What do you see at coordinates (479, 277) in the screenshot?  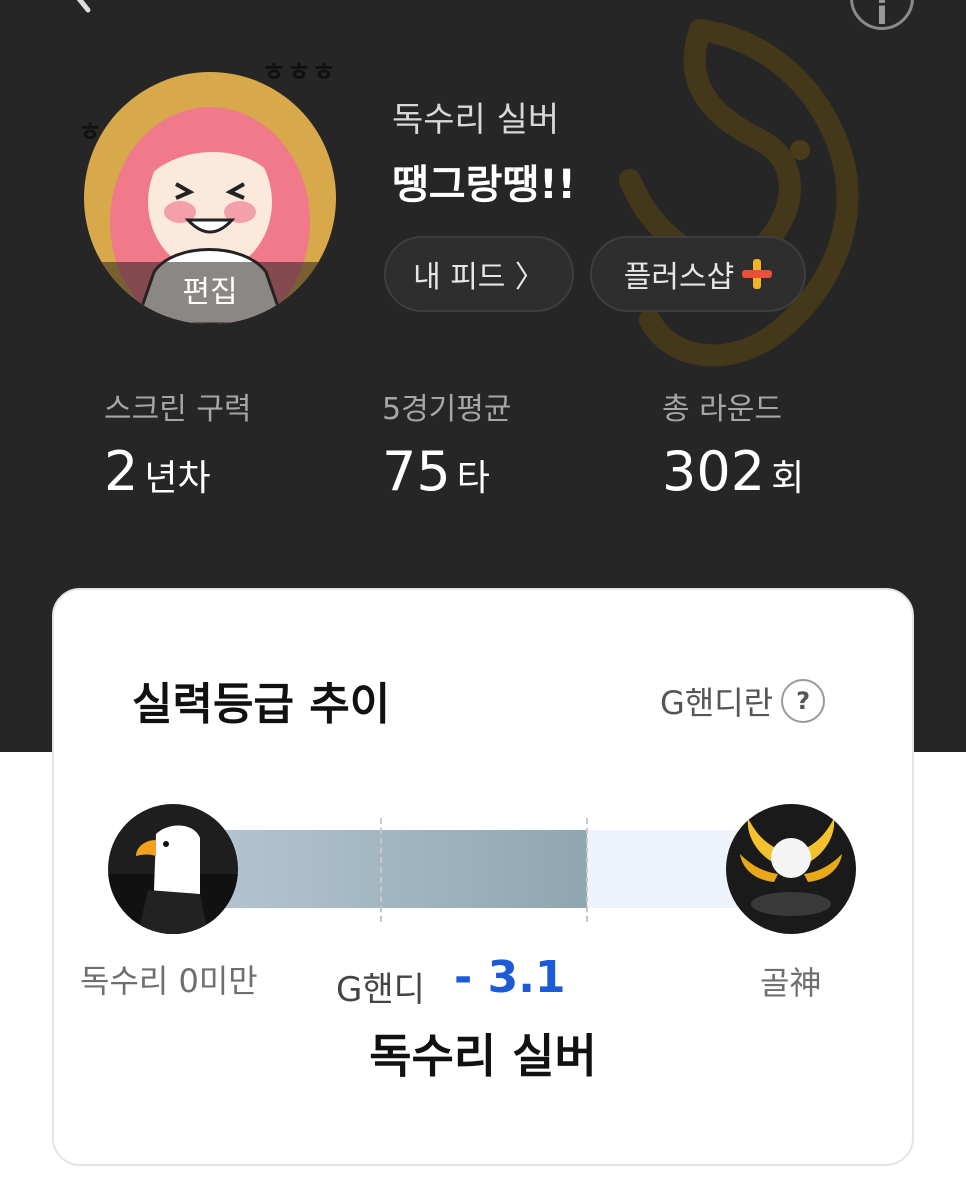 I see `my-feed-label: 내 피드 〉` at bounding box center [479, 277].